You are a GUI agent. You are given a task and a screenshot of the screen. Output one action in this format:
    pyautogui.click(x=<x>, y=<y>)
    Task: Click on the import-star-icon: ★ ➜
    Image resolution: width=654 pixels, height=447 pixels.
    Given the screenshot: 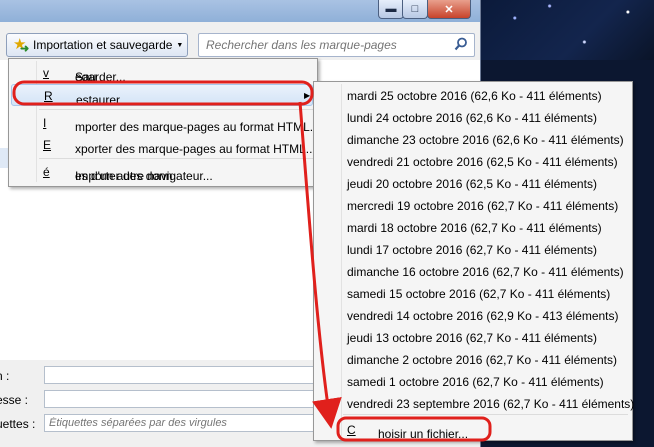 What is the action you would take?
    pyautogui.click(x=21, y=45)
    